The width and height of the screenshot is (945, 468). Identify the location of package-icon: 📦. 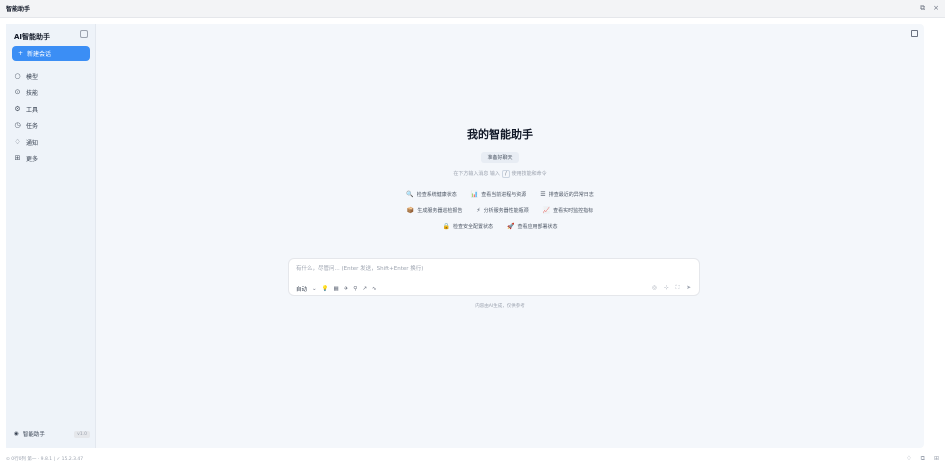
(410, 210).